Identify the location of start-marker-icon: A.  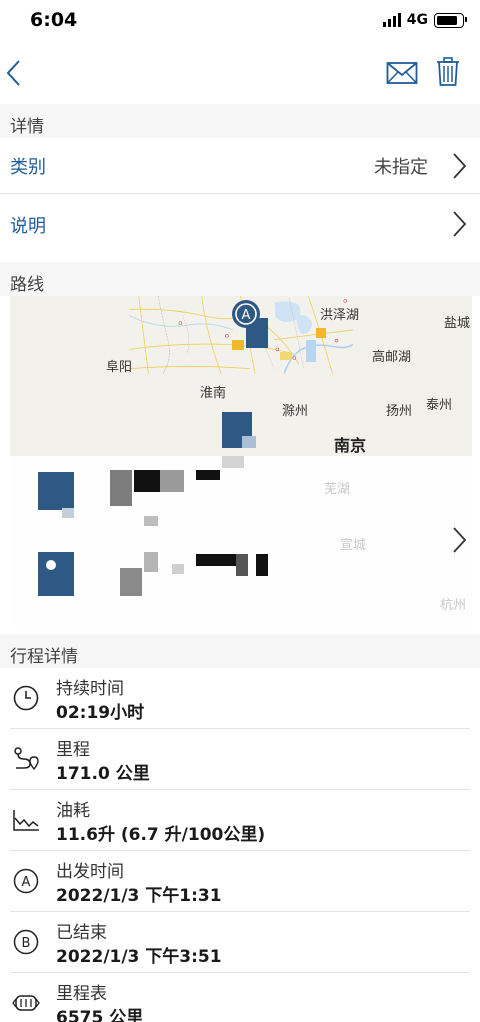
(246, 314).